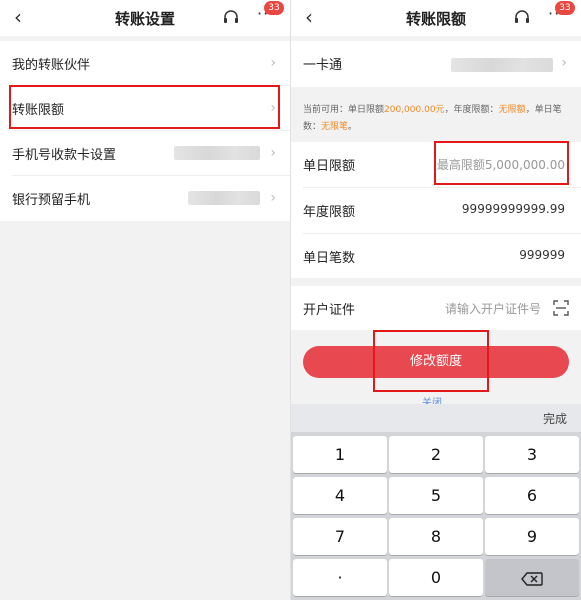  Describe the element at coordinates (513, 209) in the screenshot. I see `yearly-limit-input: 99999999999.99` at that location.